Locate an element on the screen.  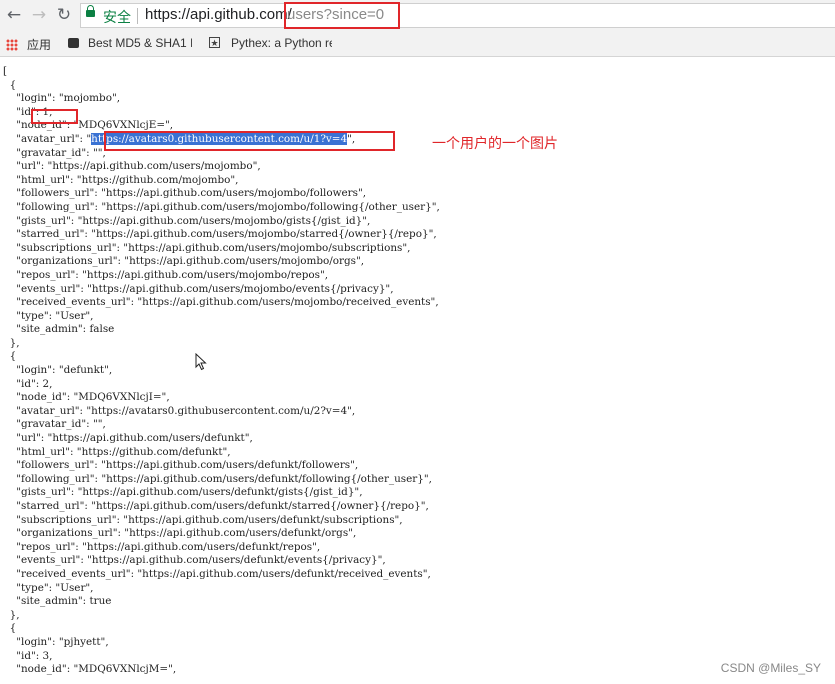
json-line: "login": "mojombo", is located at coordinates (62, 98).